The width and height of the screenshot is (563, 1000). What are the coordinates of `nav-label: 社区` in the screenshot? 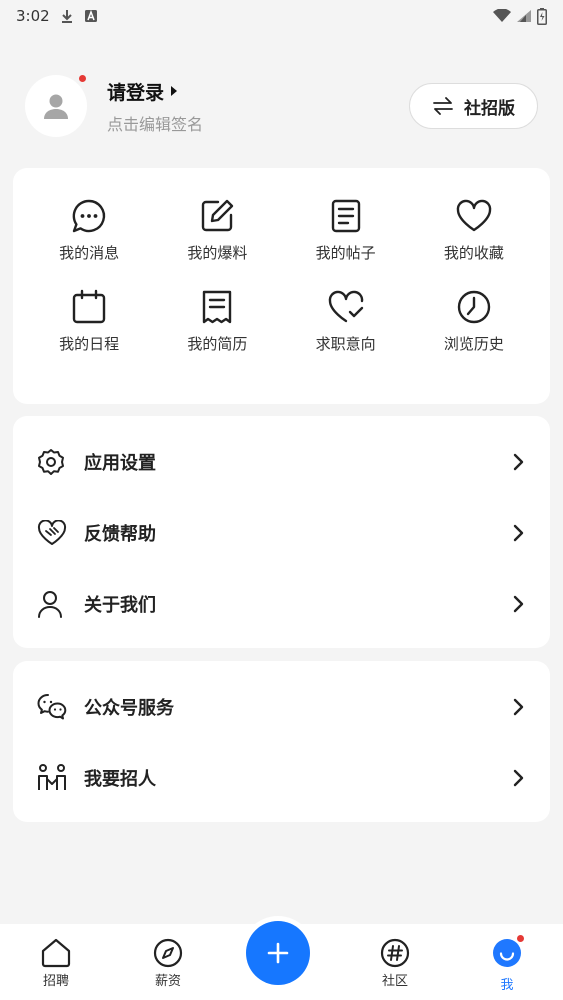 It's located at (394, 981).